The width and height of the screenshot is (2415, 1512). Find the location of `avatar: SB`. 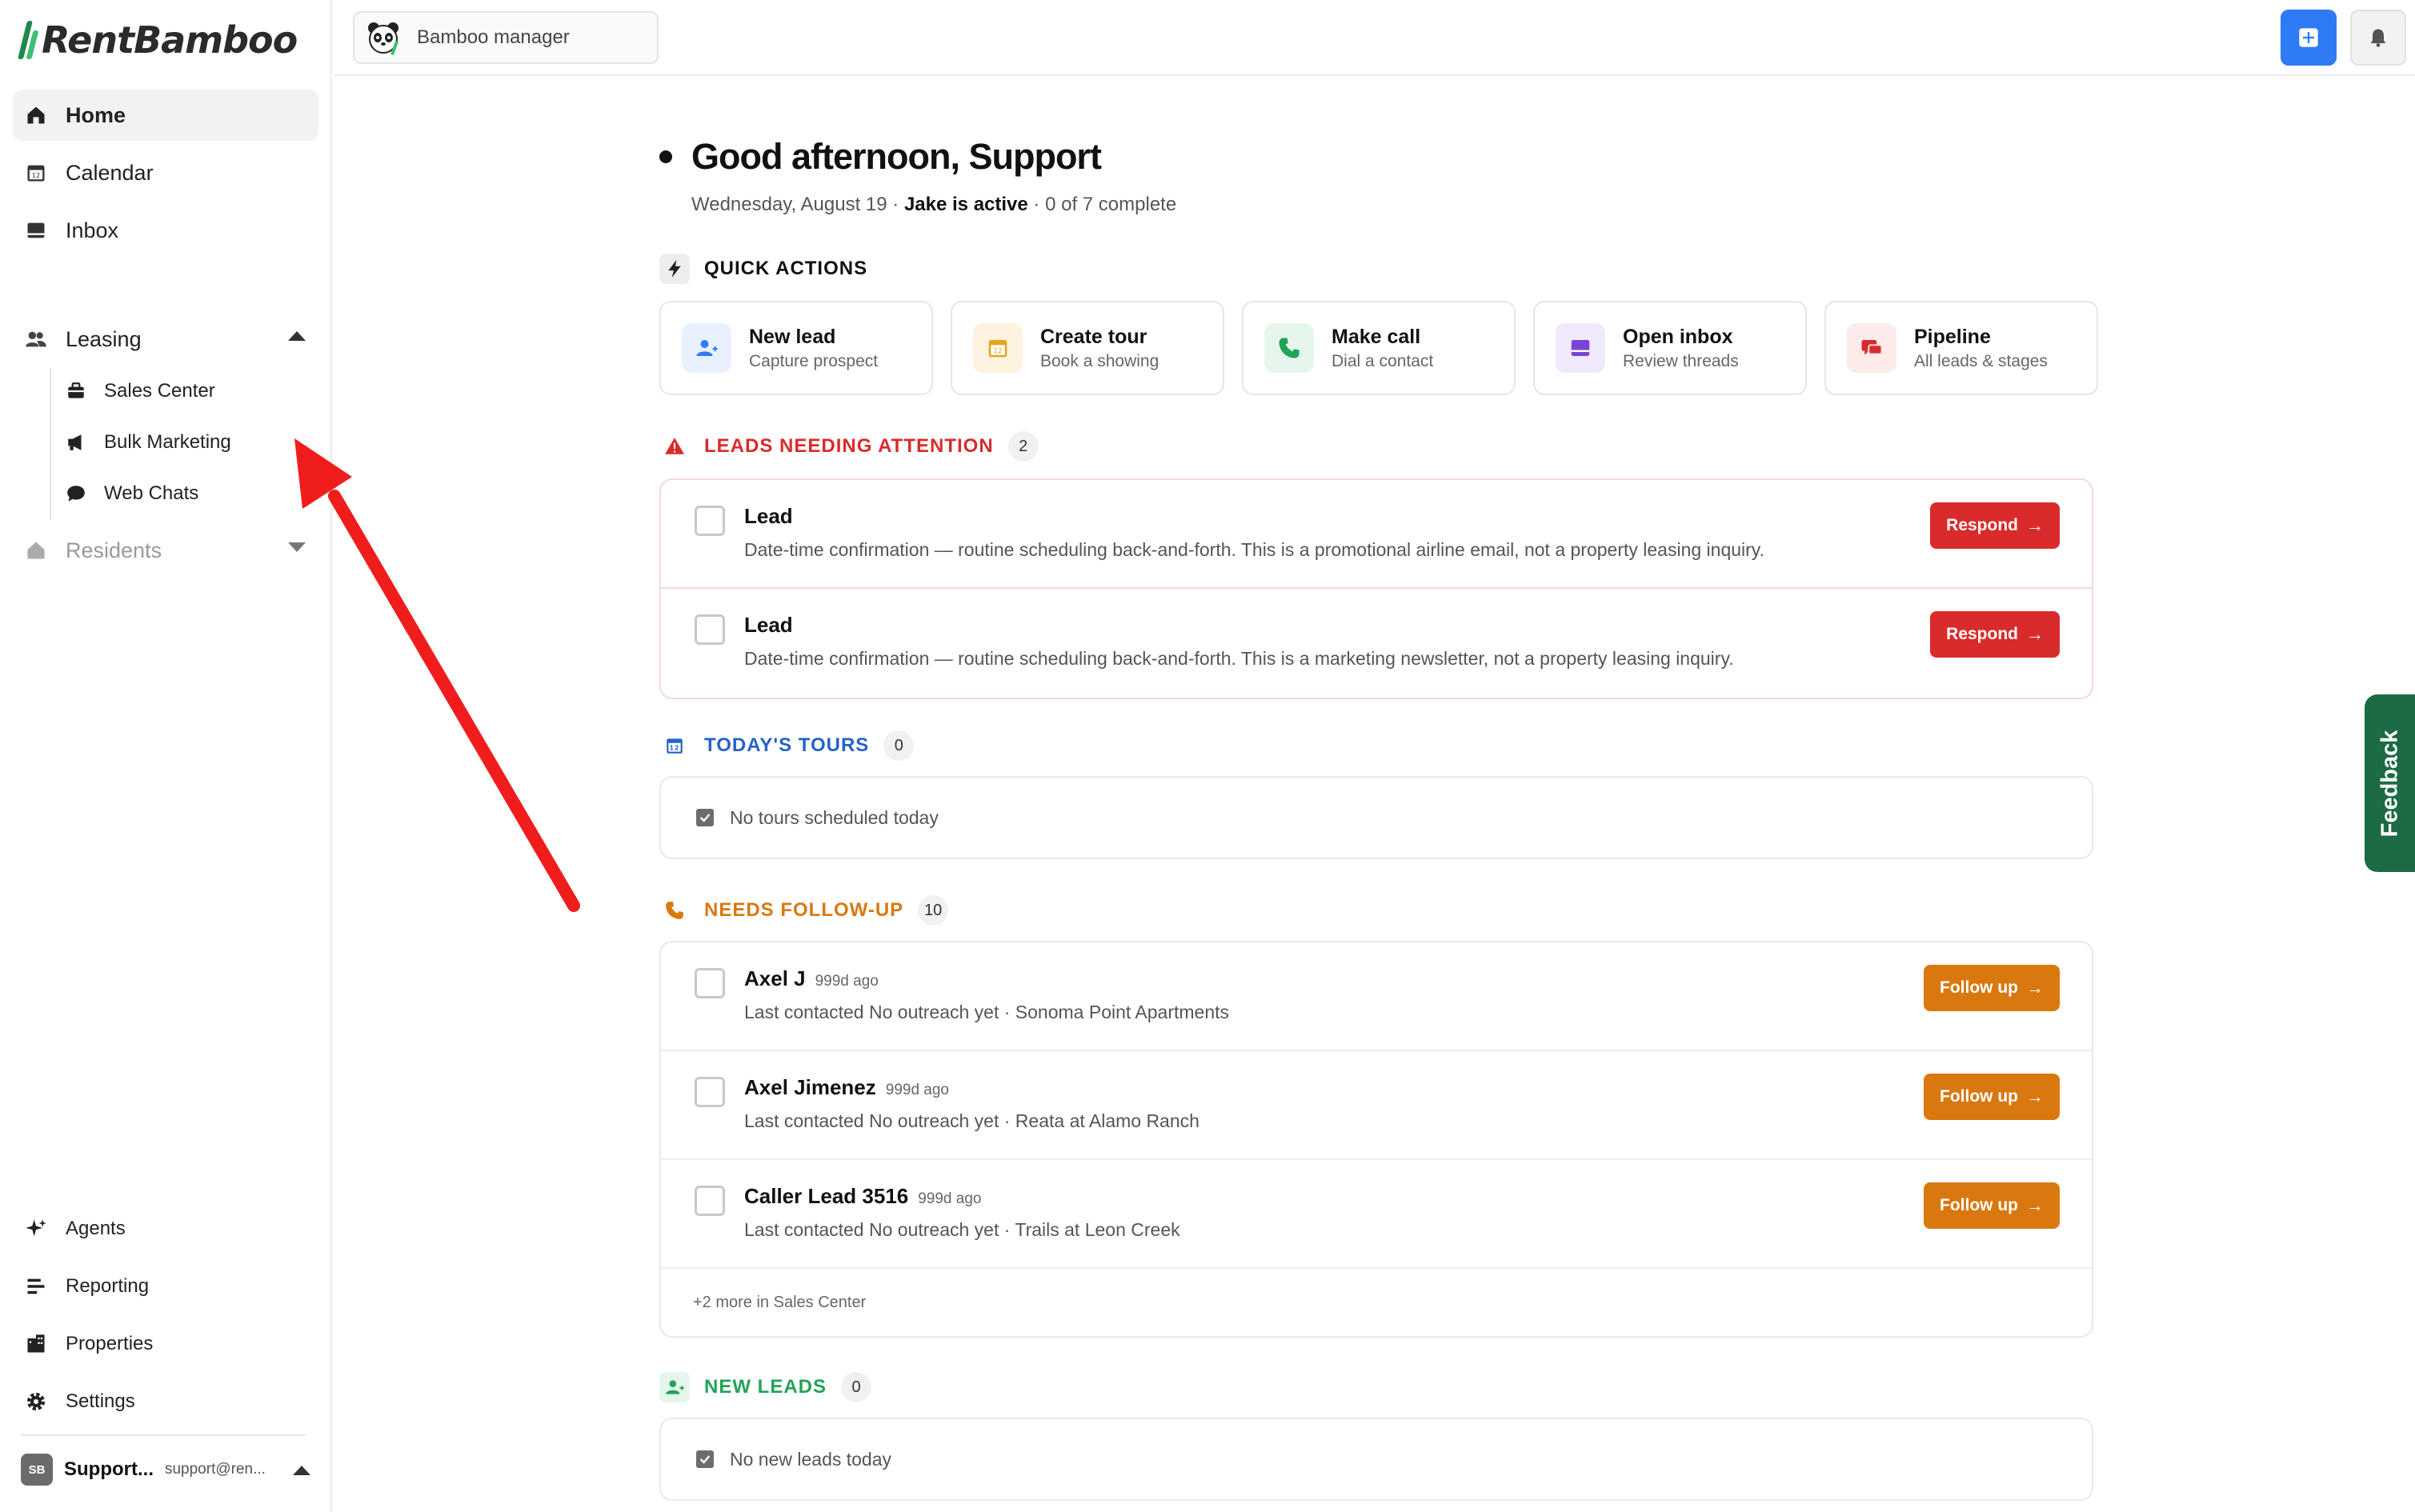

avatar: SB is located at coordinates (37, 1470).